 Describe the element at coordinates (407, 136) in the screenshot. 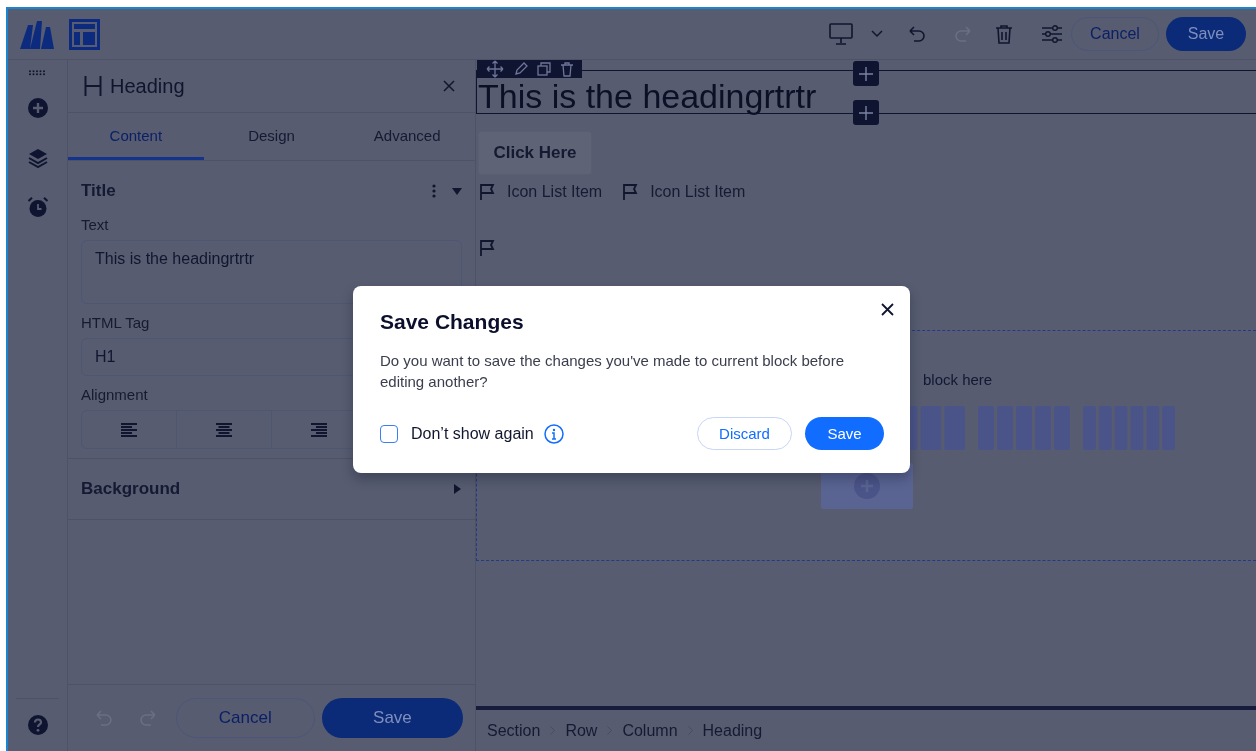

I see `tab: Advanced` at that location.